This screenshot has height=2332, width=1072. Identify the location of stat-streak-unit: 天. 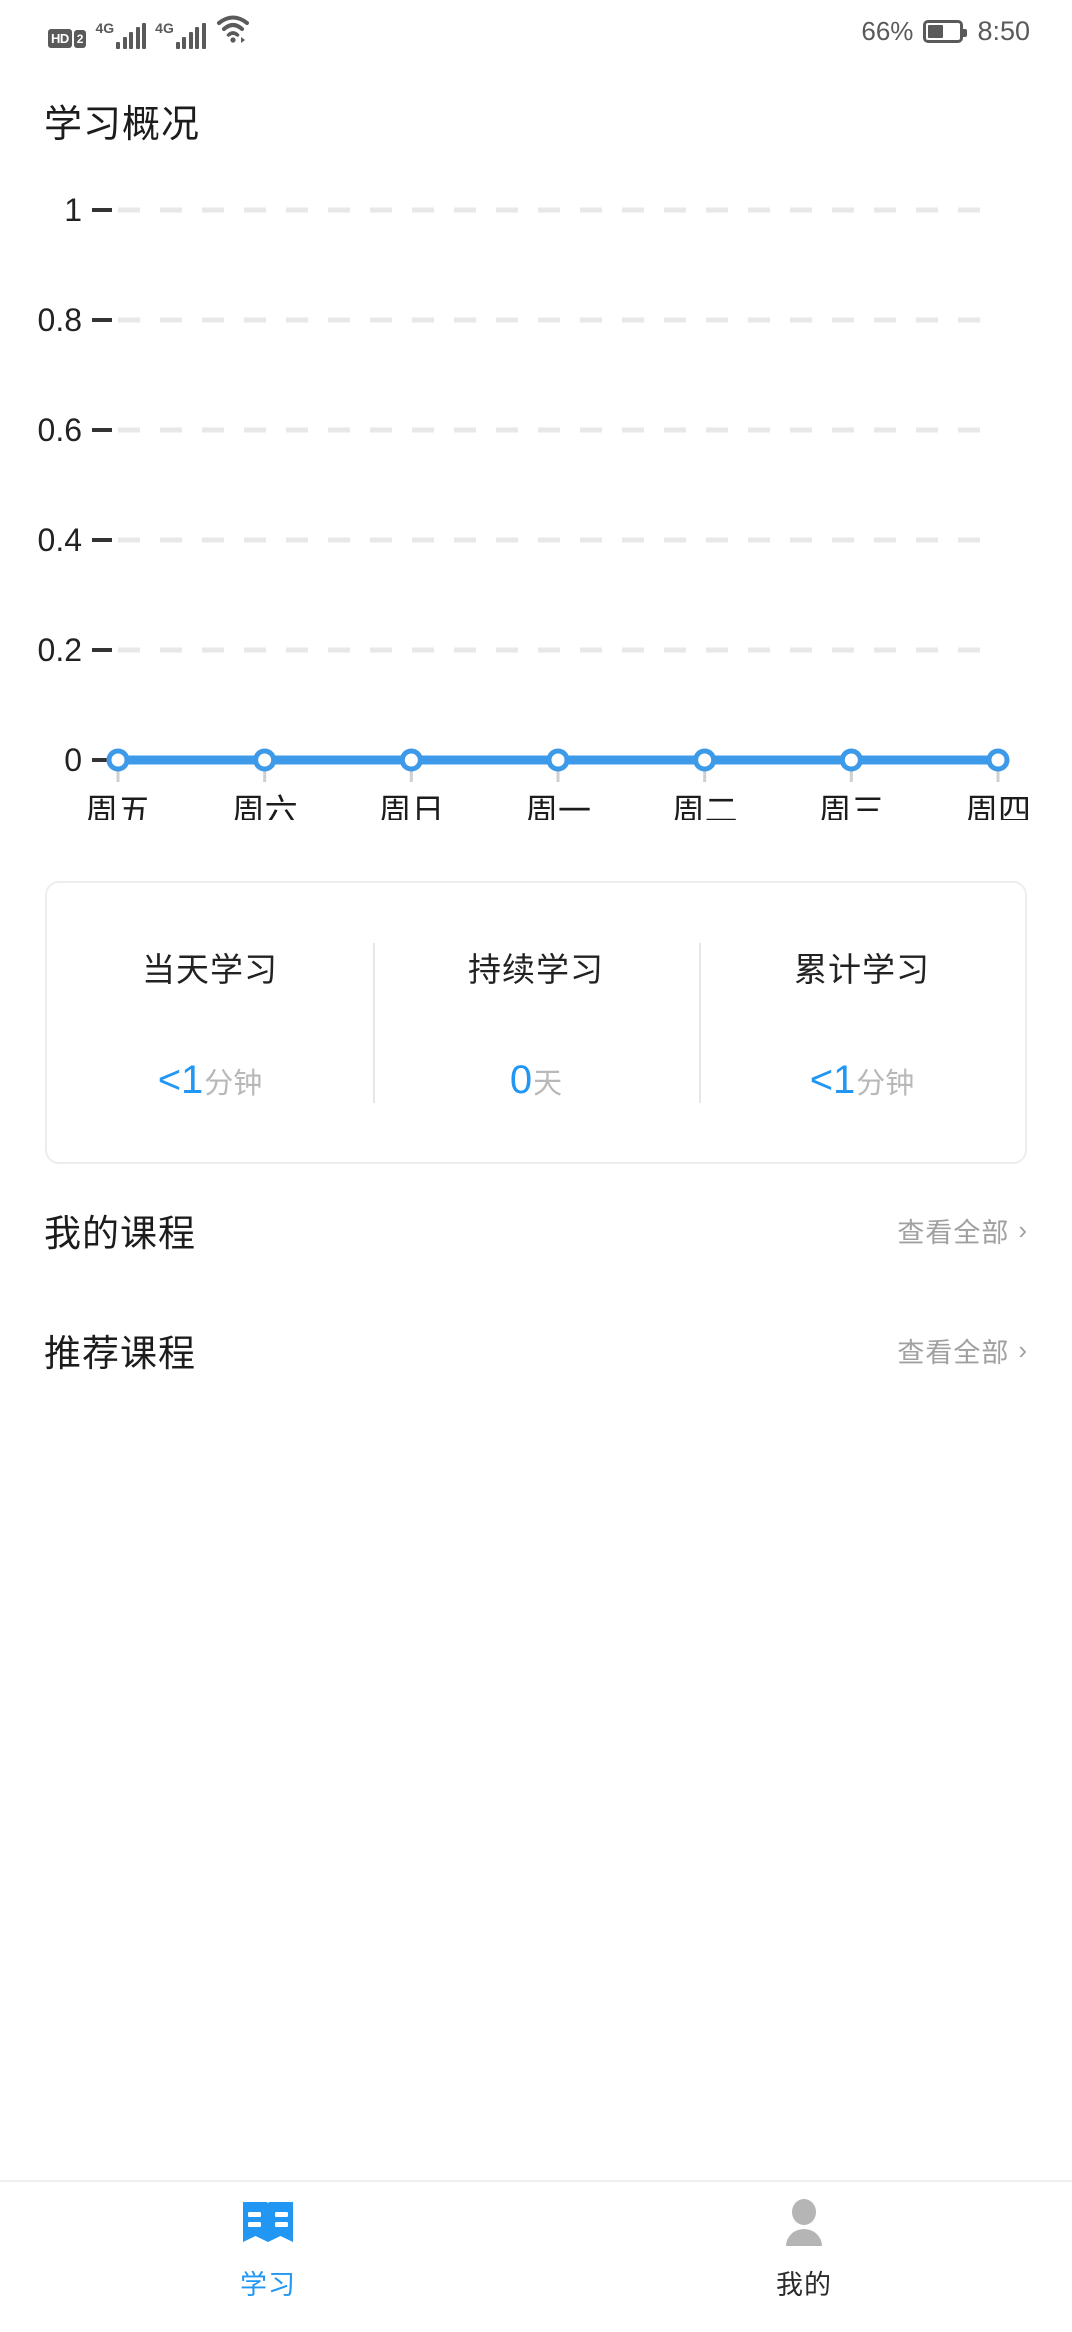
(548, 1083).